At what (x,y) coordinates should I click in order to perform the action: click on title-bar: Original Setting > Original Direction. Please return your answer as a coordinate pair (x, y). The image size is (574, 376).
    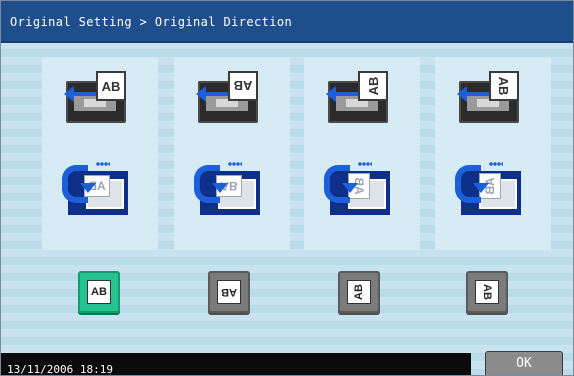
    Looking at the image, I should click on (287, 22).